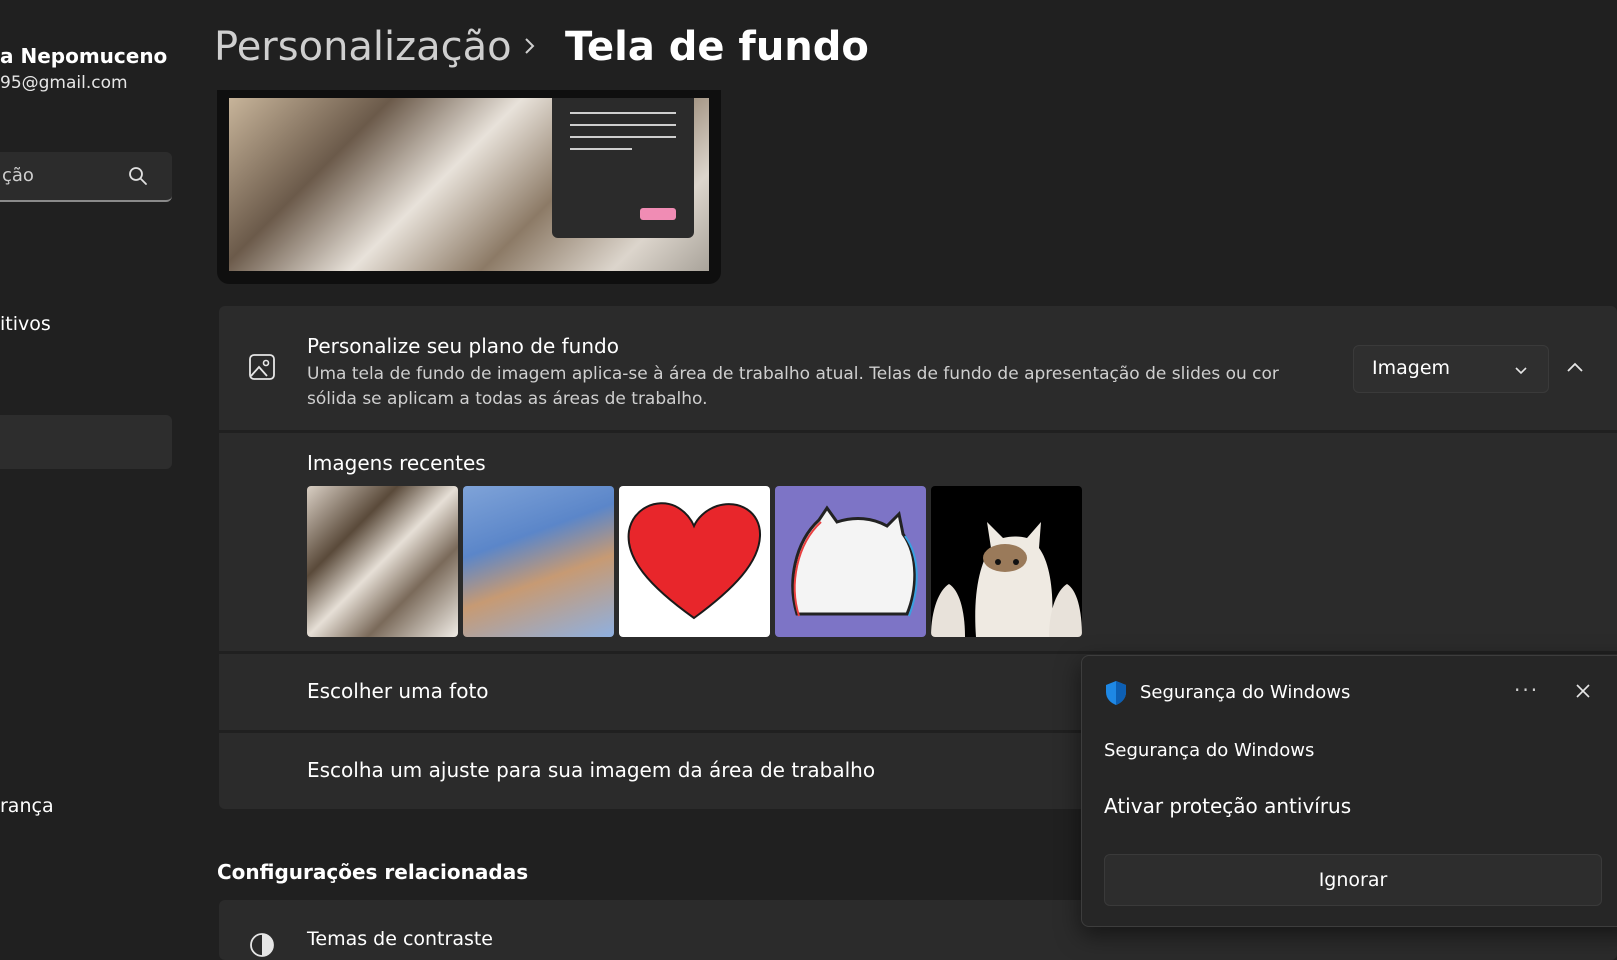 The width and height of the screenshot is (1617, 960). I want to click on search-text: ção, so click(18, 175).